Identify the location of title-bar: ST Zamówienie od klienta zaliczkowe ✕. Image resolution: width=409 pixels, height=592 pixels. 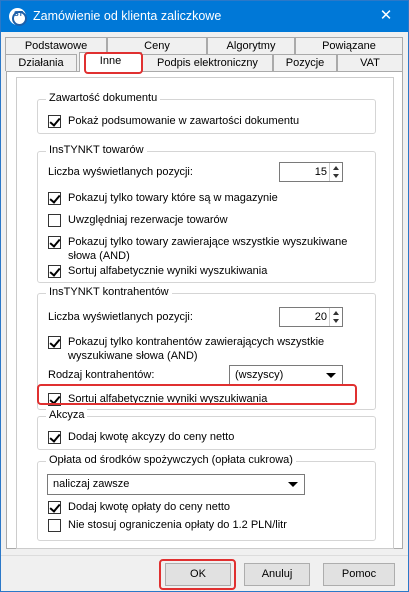
(204, 16).